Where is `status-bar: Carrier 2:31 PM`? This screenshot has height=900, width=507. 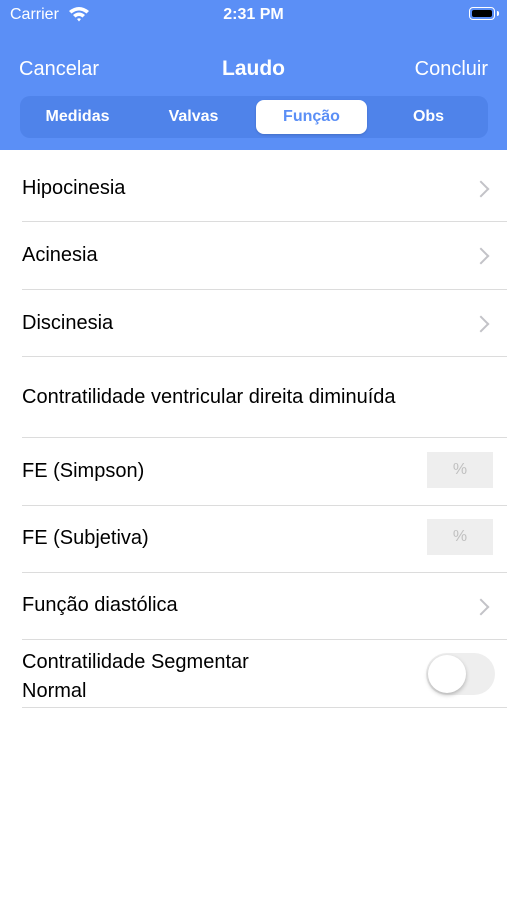
status-bar: Carrier 2:31 PM is located at coordinates (253, 16).